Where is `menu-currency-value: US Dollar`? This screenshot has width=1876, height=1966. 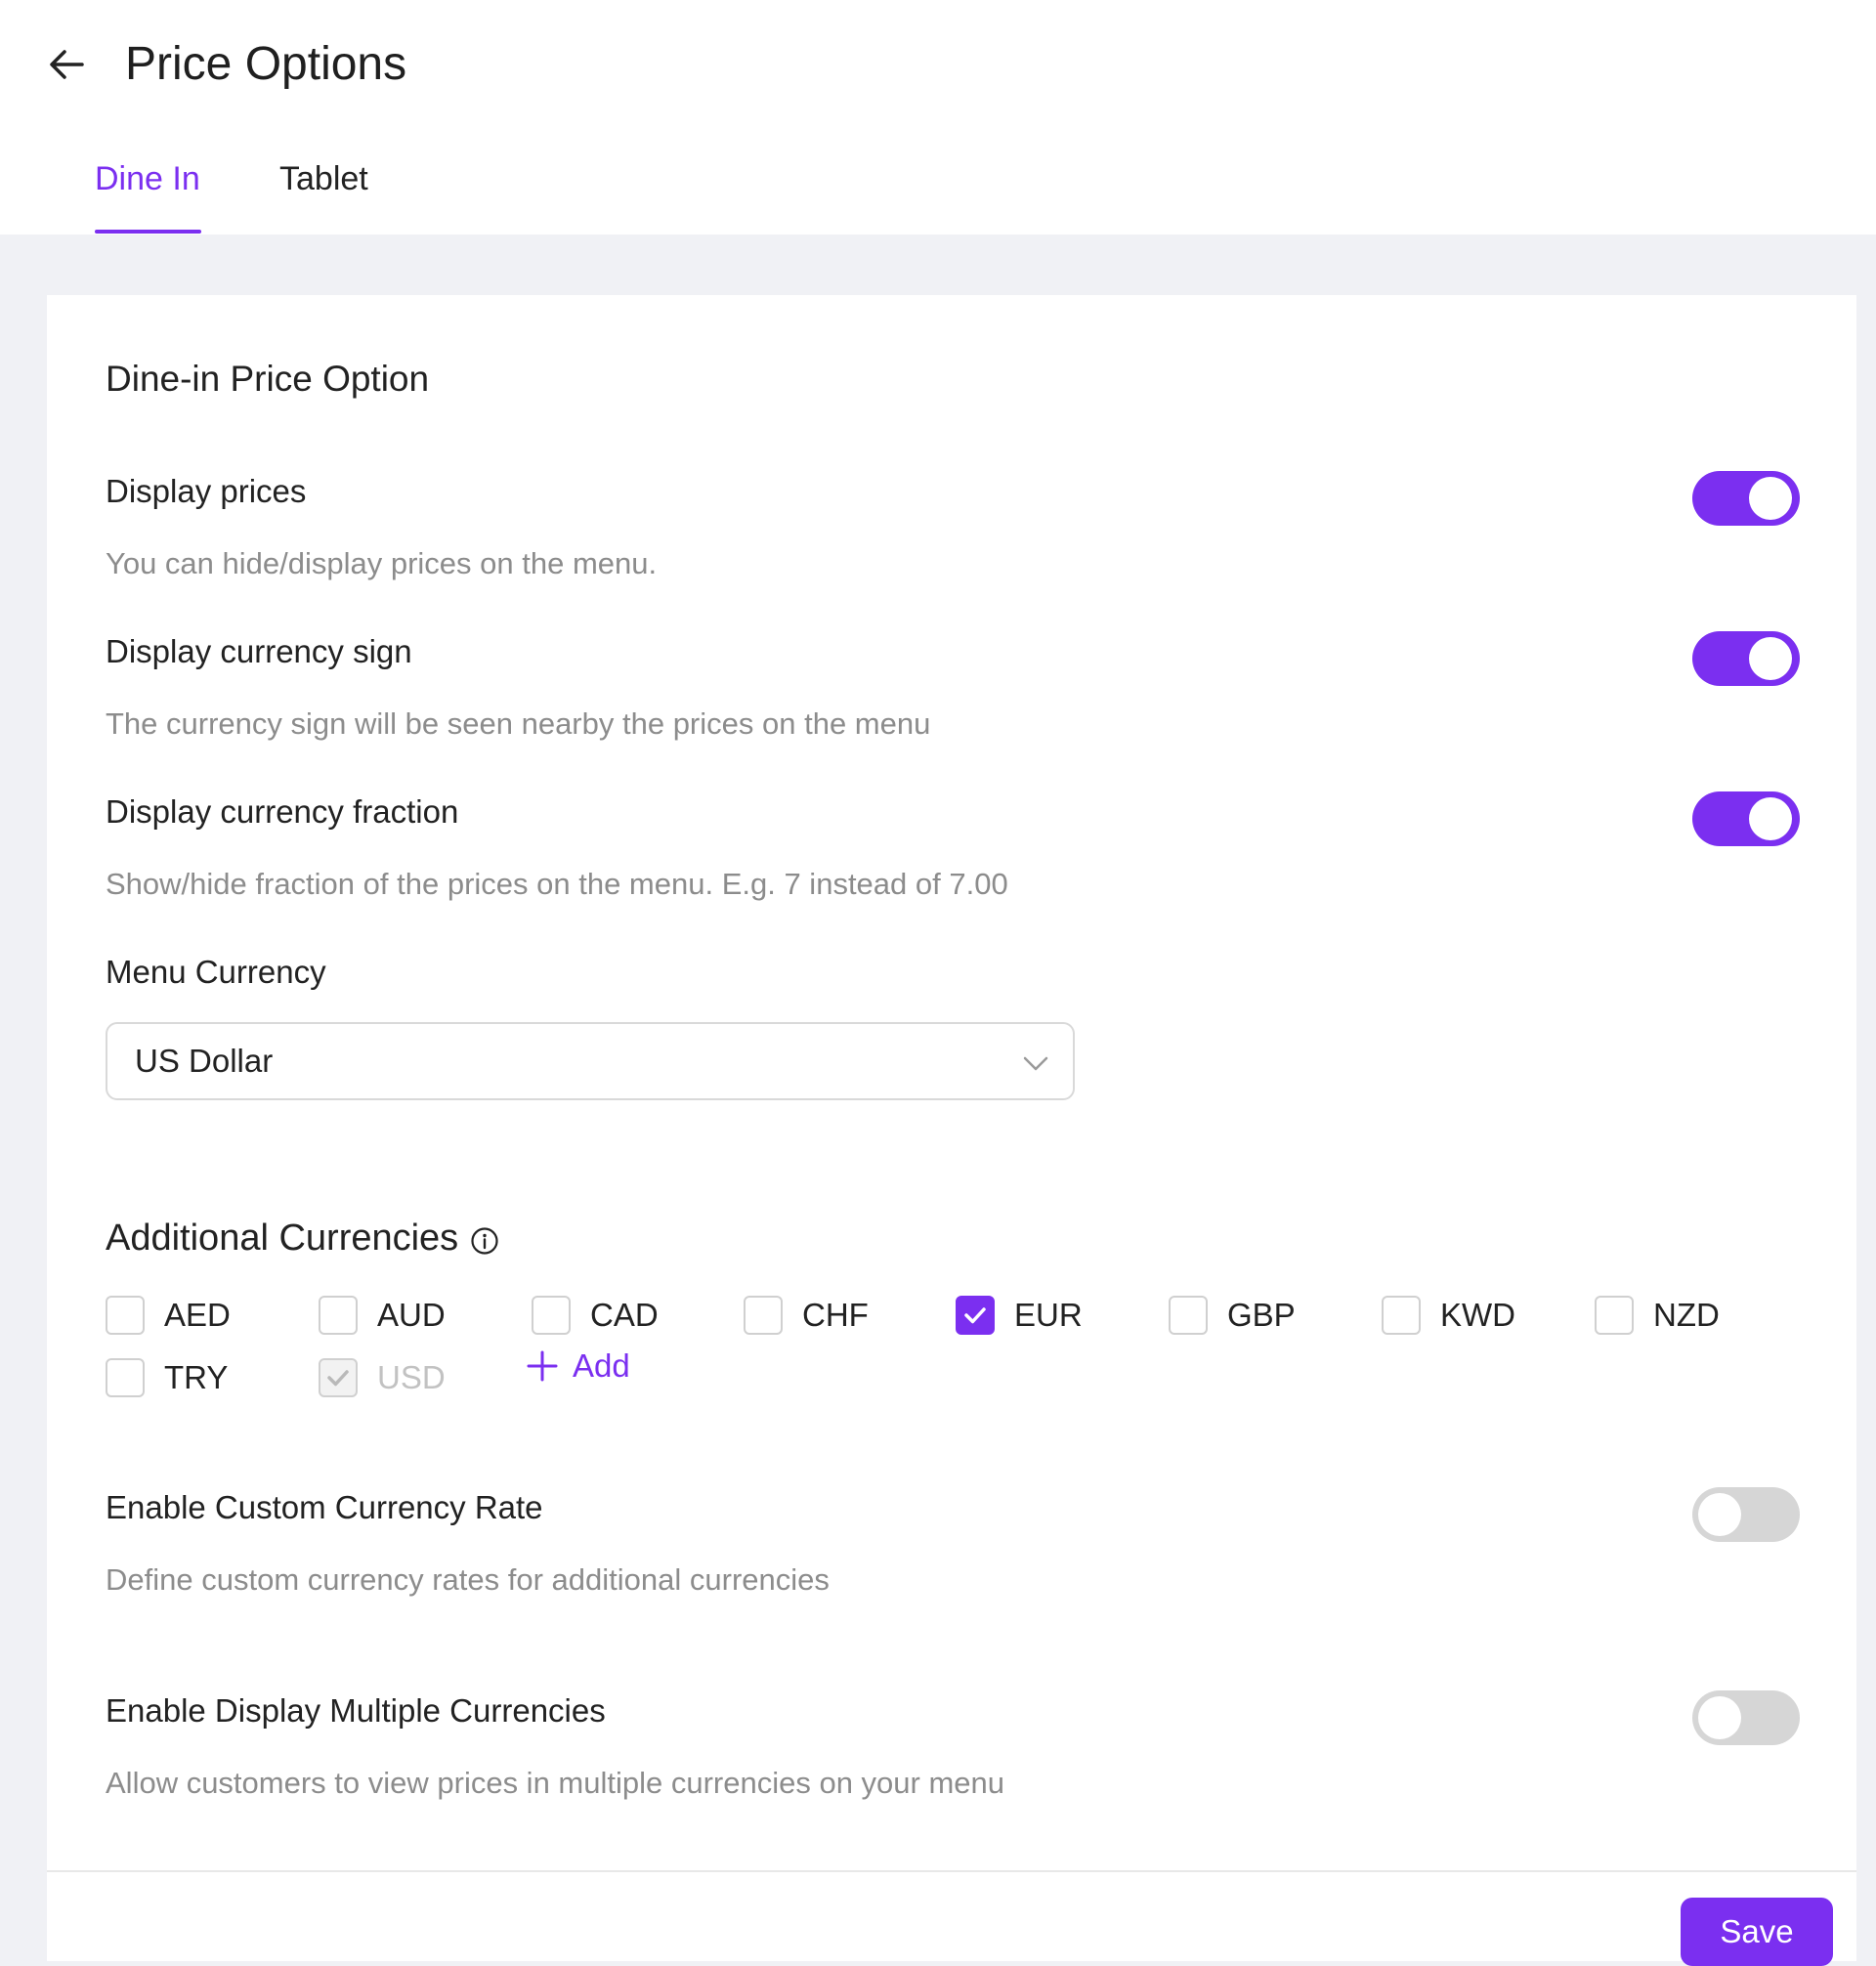
menu-currency-value: US Dollar is located at coordinates (204, 1061).